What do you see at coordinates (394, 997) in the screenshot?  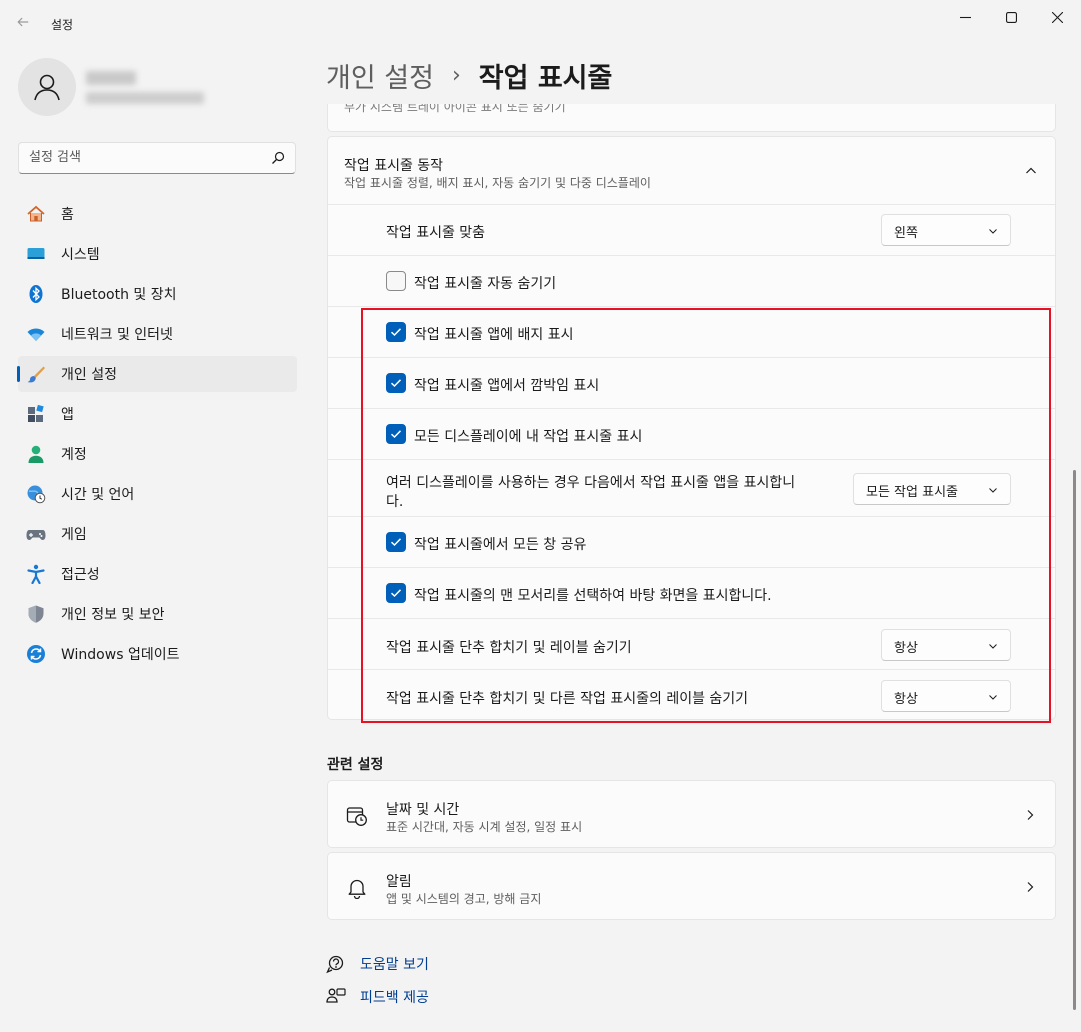 I see `feedback-label: 피드백 제공` at bounding box center [394, 997].